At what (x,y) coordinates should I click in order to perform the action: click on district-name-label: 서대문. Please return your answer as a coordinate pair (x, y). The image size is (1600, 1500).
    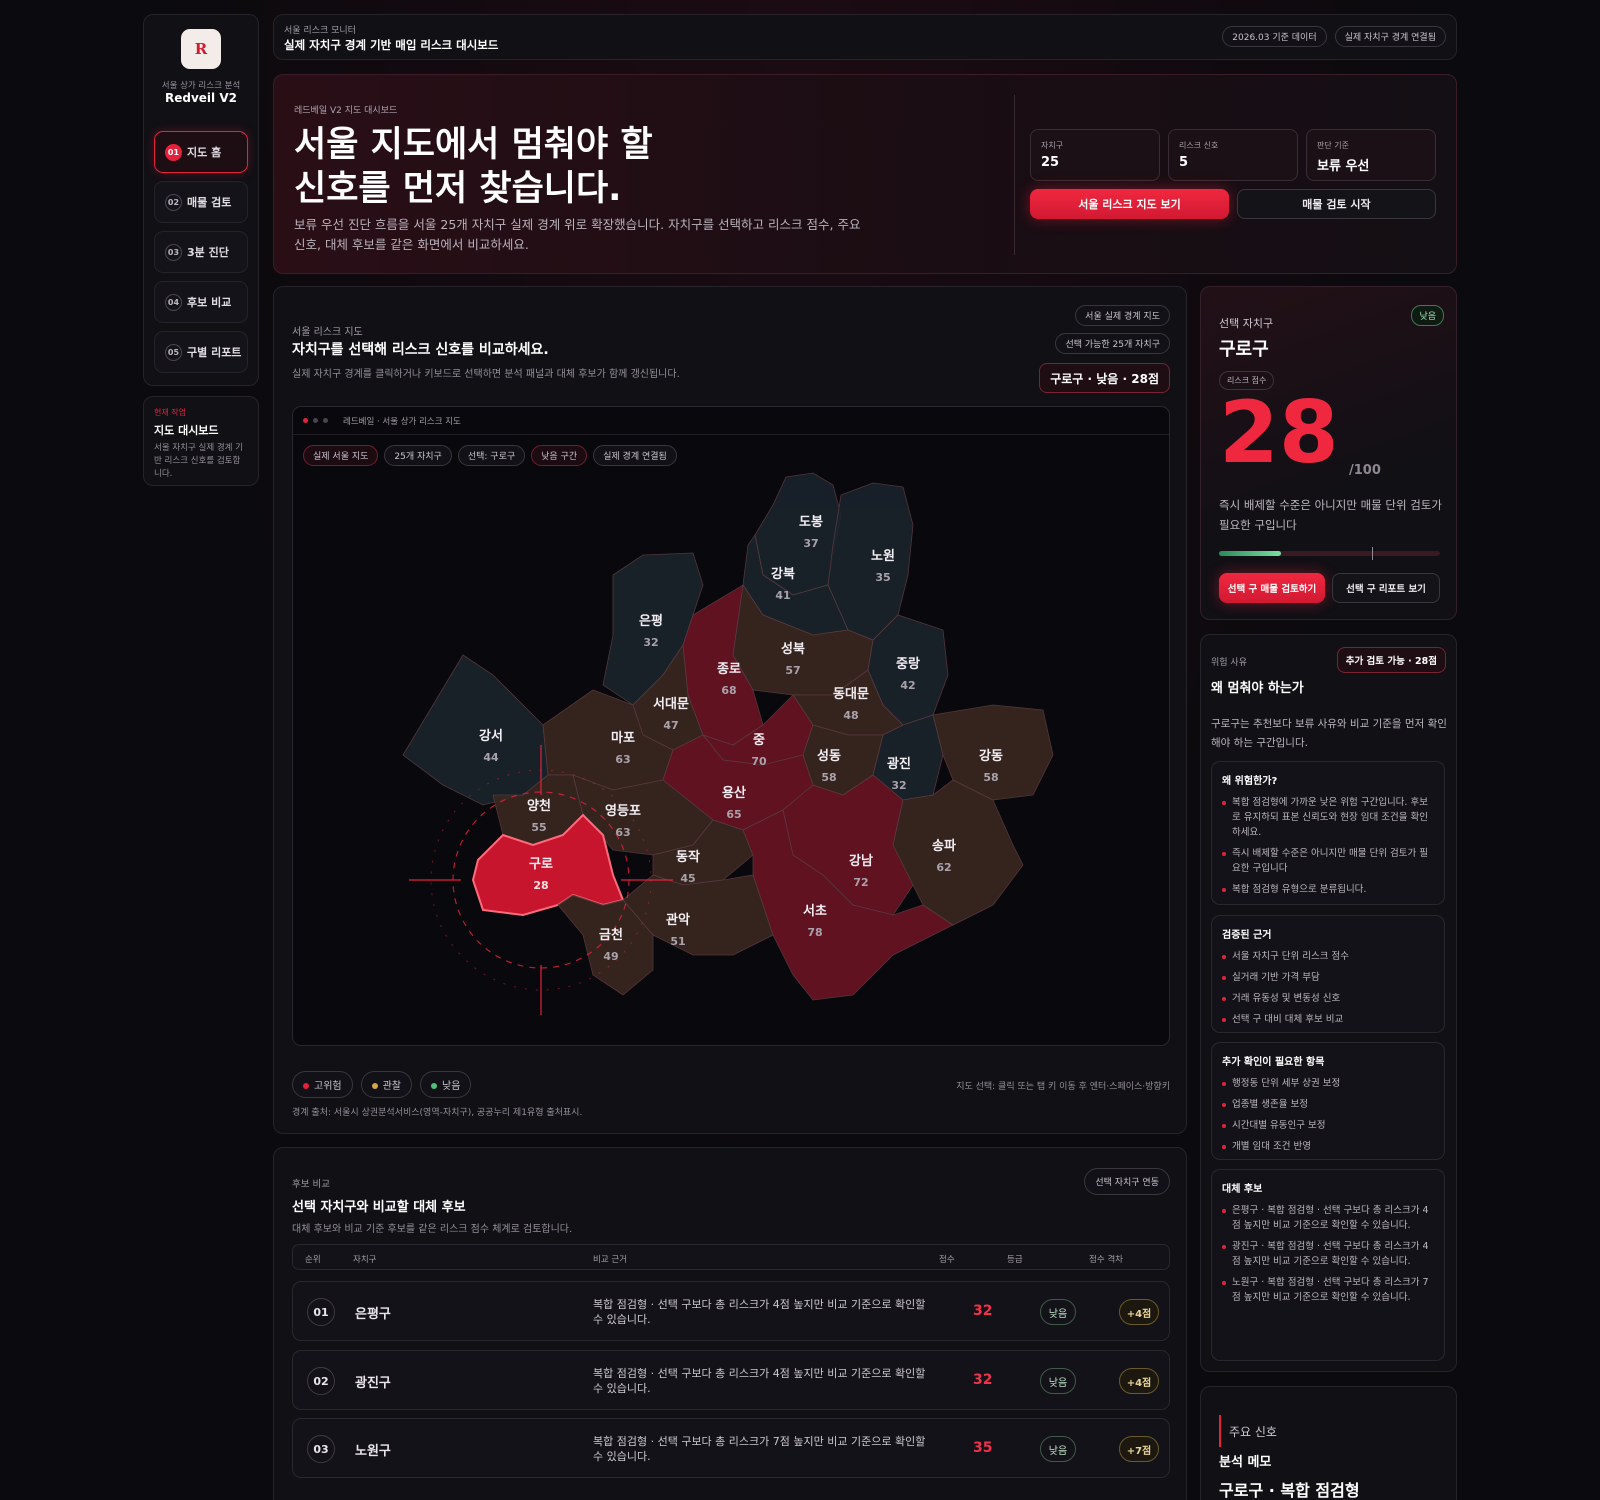
    Looking at the image, I should click on (671, 704).